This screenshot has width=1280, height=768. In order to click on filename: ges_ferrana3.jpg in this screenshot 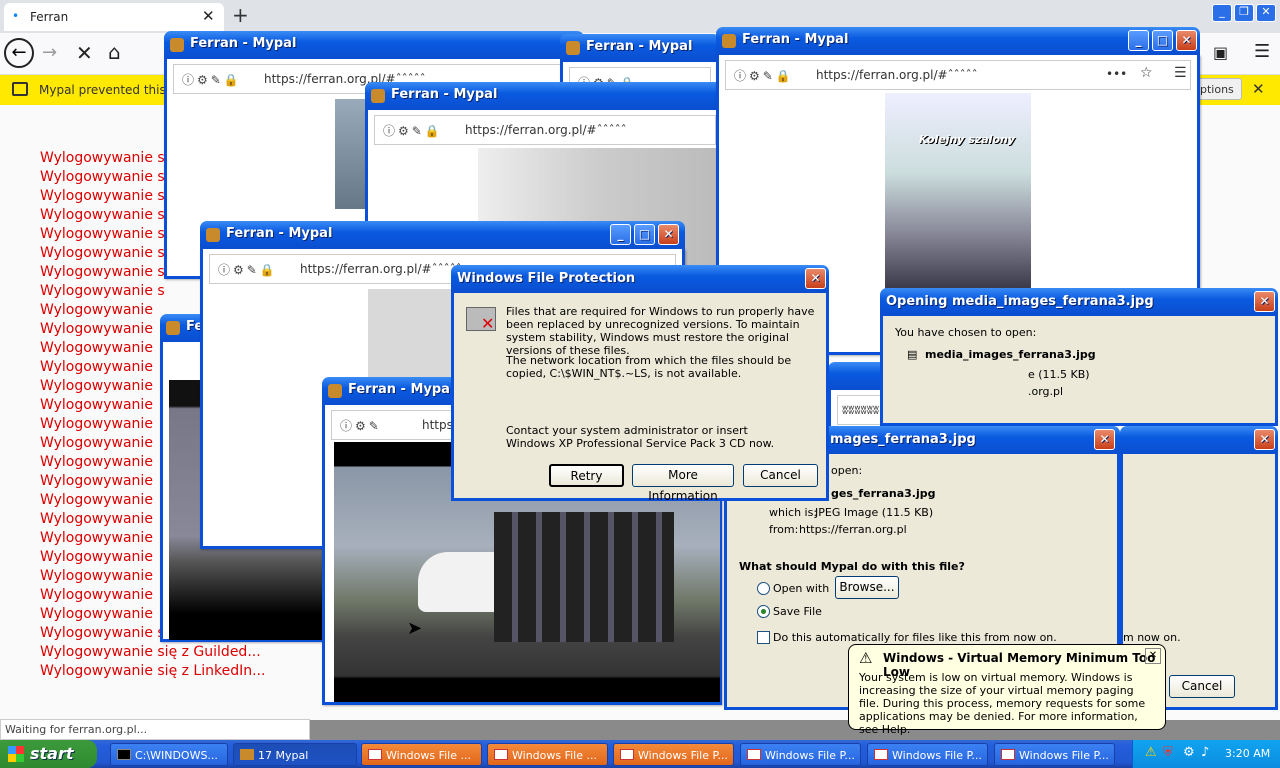, I will do `click(883, 493)`.